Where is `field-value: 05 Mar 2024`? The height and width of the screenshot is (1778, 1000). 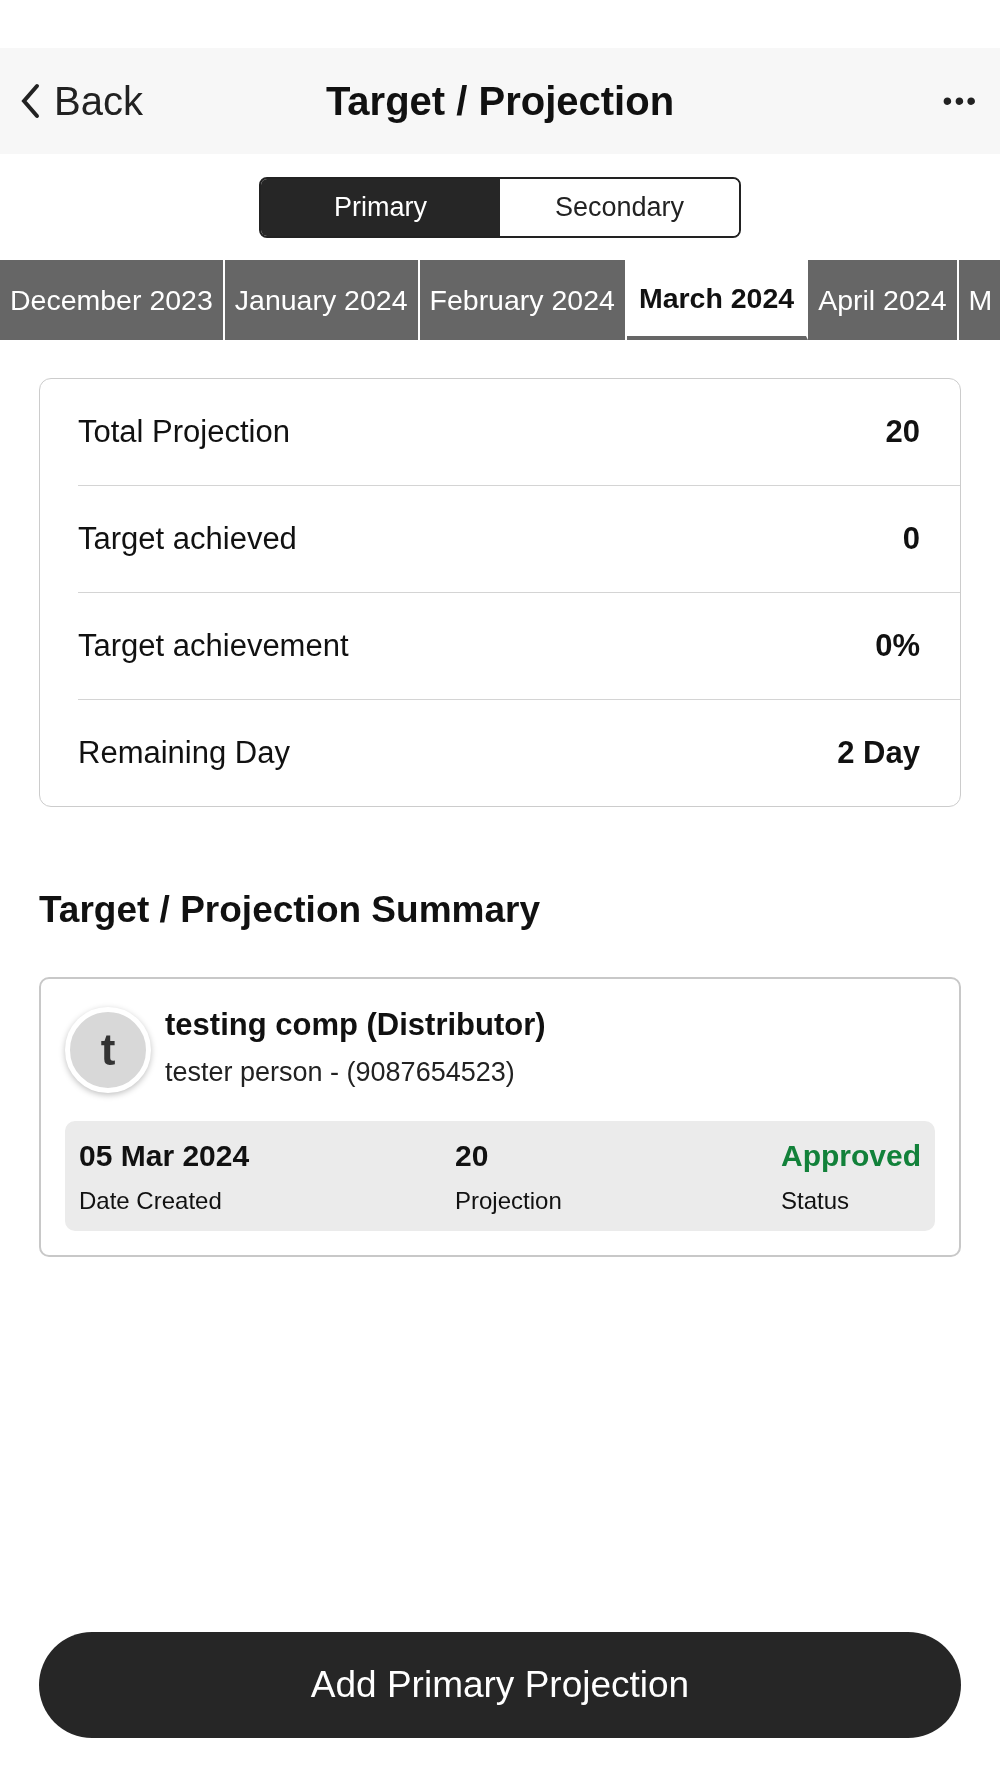 field-value: 05 Mar 2024 is located at coordinates (165, 1156).